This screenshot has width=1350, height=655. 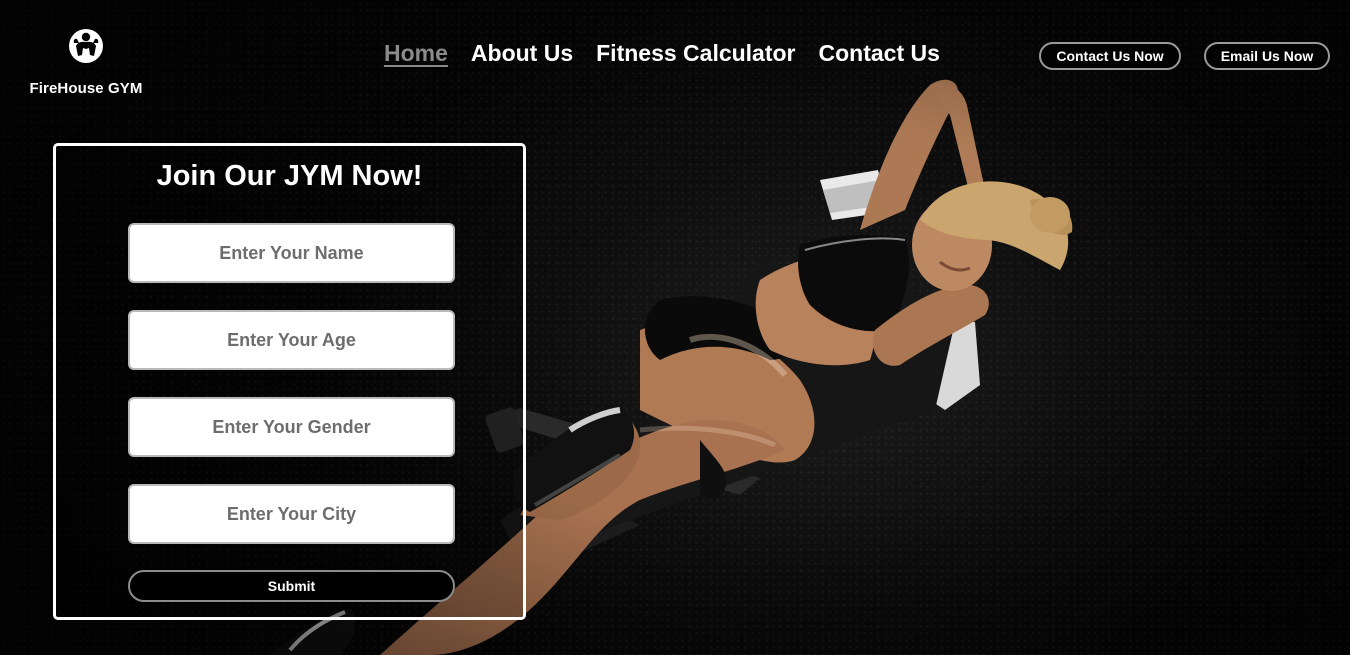 I want to click on age-input, so click(x=291, y=340).